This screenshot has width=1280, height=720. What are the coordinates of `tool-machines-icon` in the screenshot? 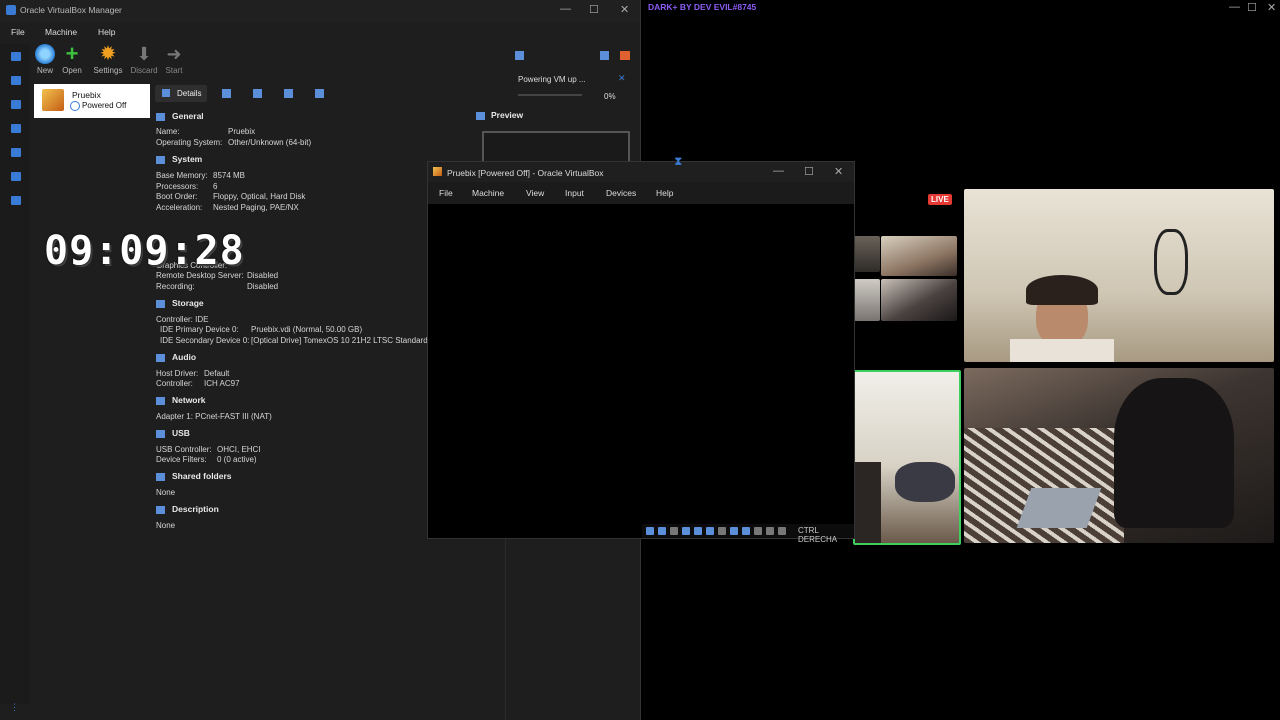 It's located at (16, 80).